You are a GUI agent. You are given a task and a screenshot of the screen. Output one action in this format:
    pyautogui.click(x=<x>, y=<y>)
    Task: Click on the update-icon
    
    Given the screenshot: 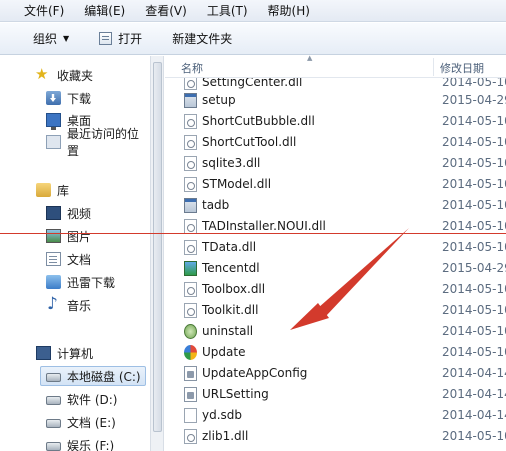 What is the action you would take?
    pyautogui.click(x=190, y=352)
    